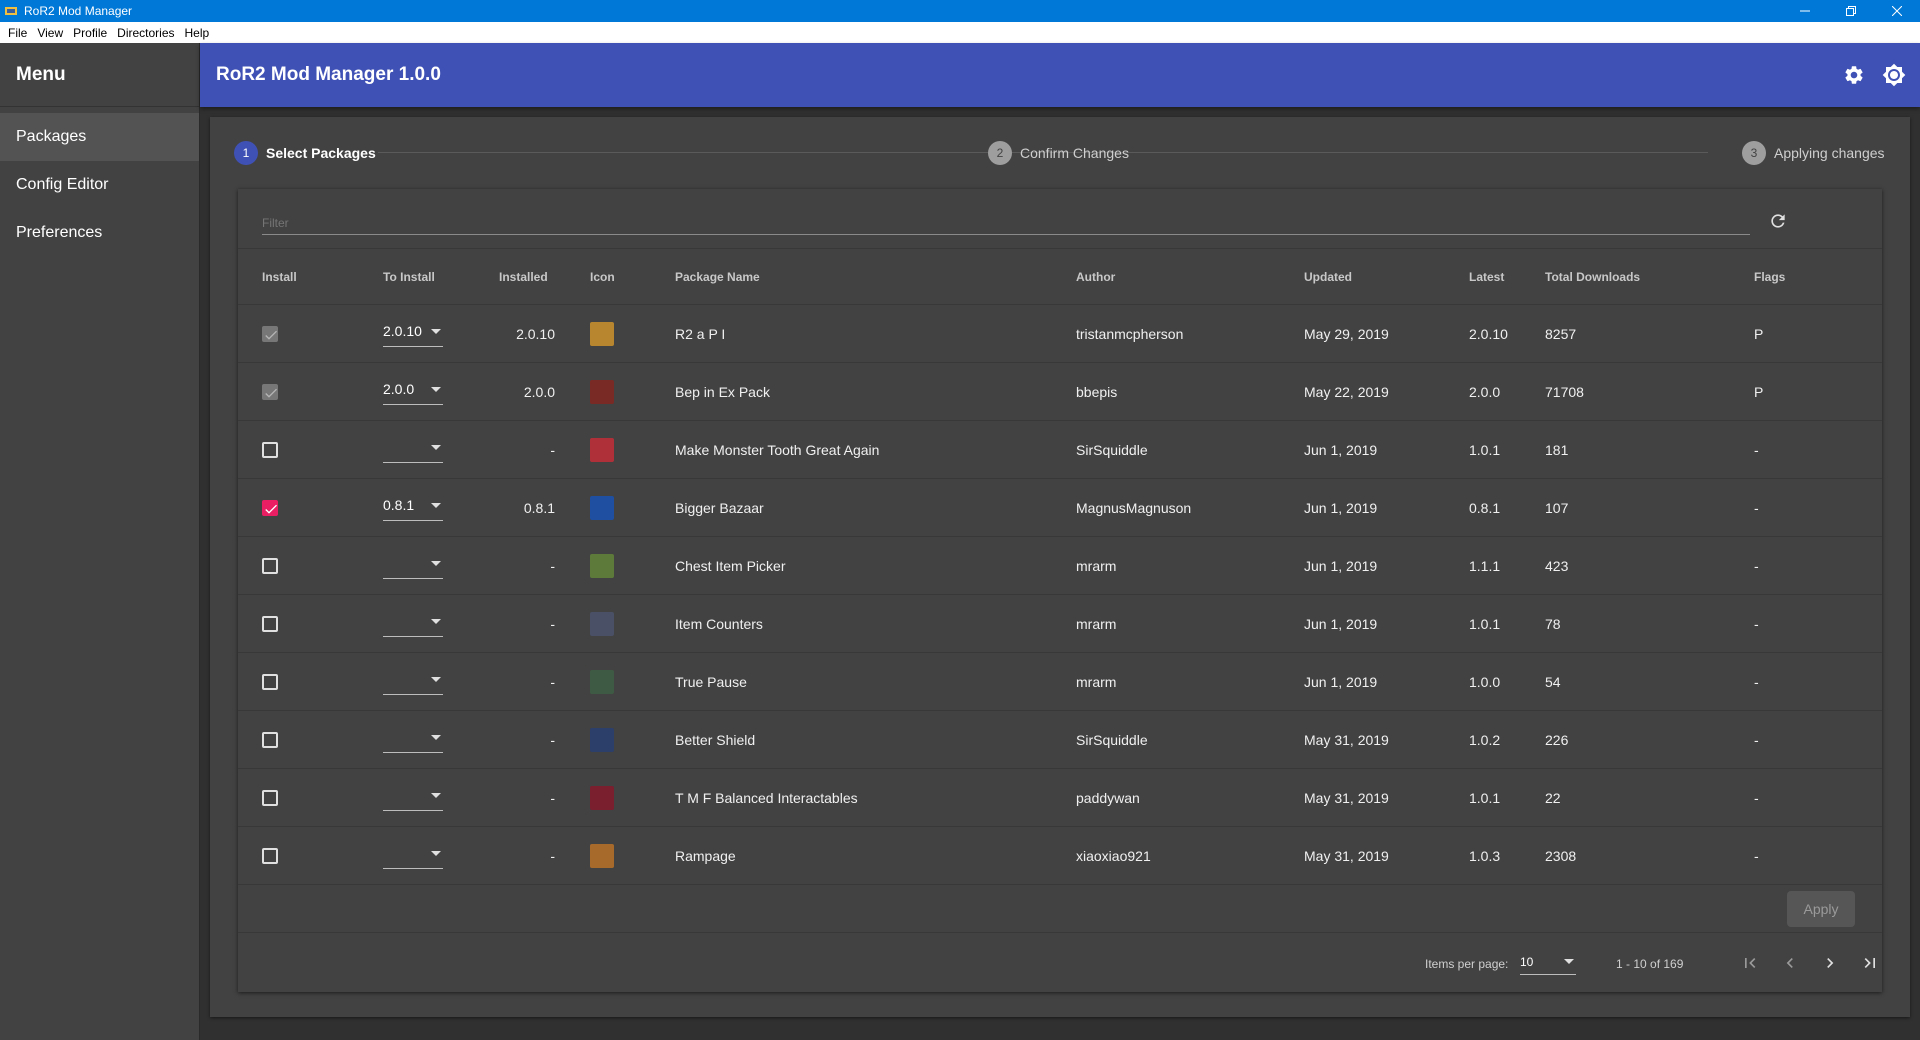 The height and width of the screenshot is (1040, 1920). Describe the element at coordinates (1328, 277) in the screenshot. I see `column-header-updated: Updated` at that location.